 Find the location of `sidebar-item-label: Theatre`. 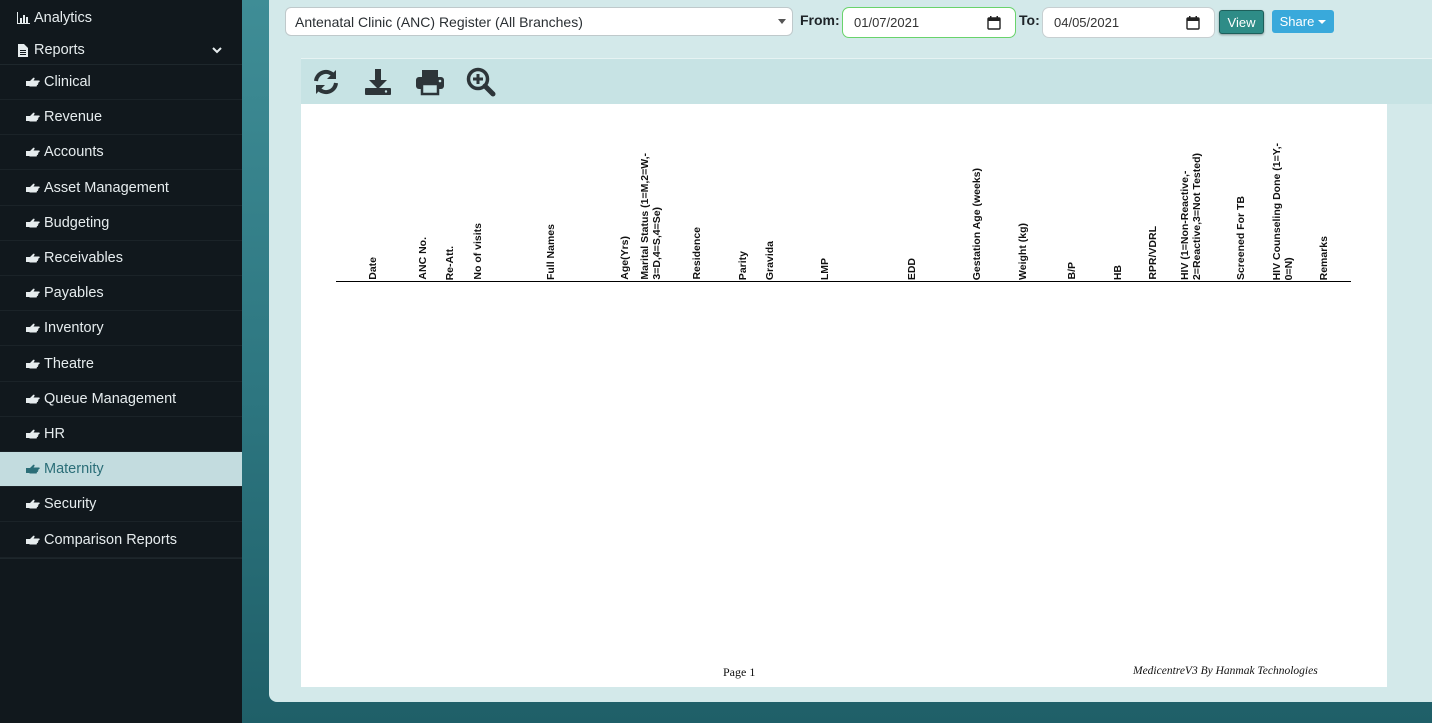

sidebar-item-label: Theatre is located at coordinates (69, 363).